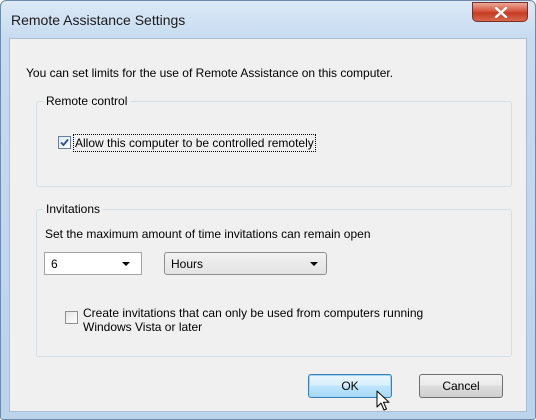 The height and width of the screenshot is (420, 536). What do you see at coordinates (142, 327) in the screenshot?
I see `vista-only-label-line2: Windows Vista or later` at bounding box center [142, 327].